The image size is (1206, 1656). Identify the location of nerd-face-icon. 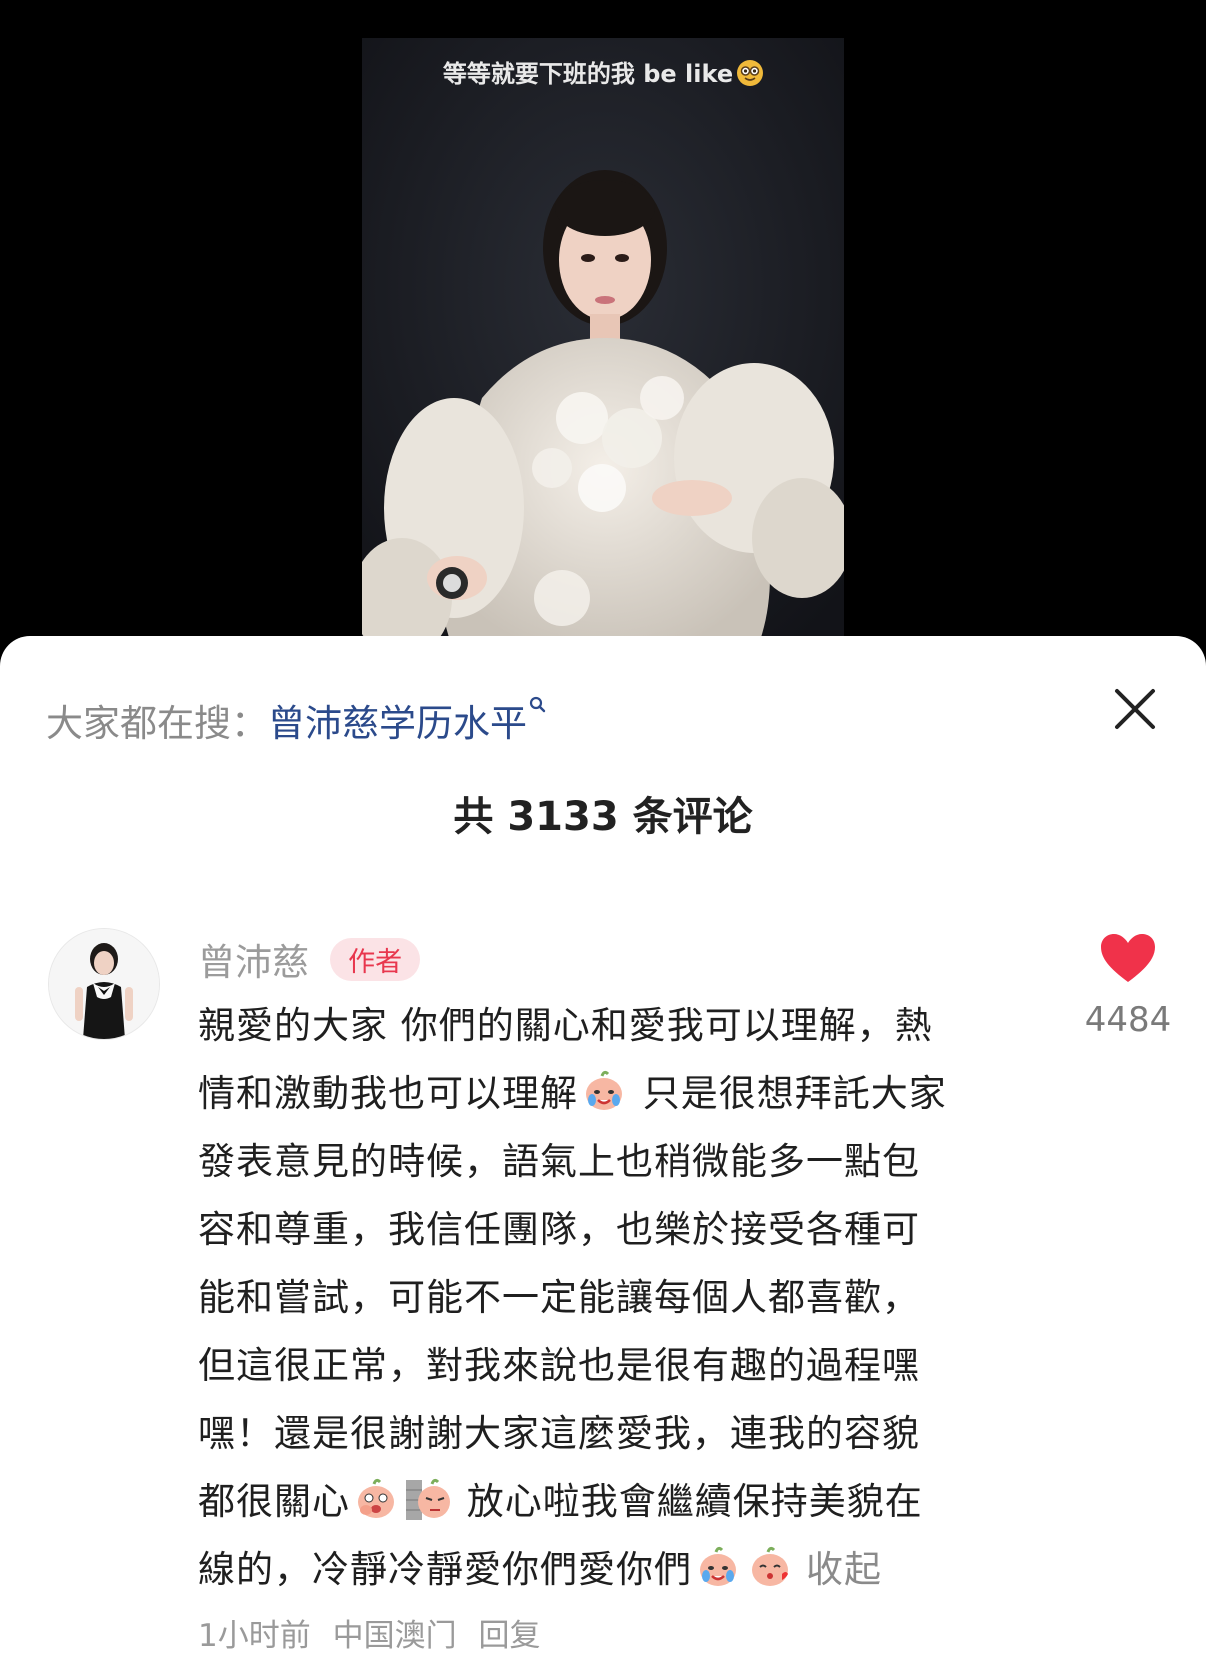
(750, 73).